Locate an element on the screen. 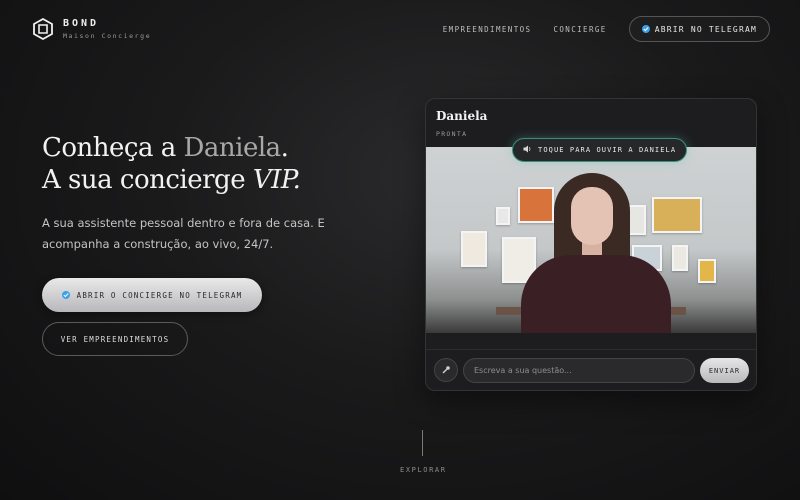 The width and height of the screenshot is (800, 500). brand-logo: BOND Maison Concierge is located at coordinates (91, 29).